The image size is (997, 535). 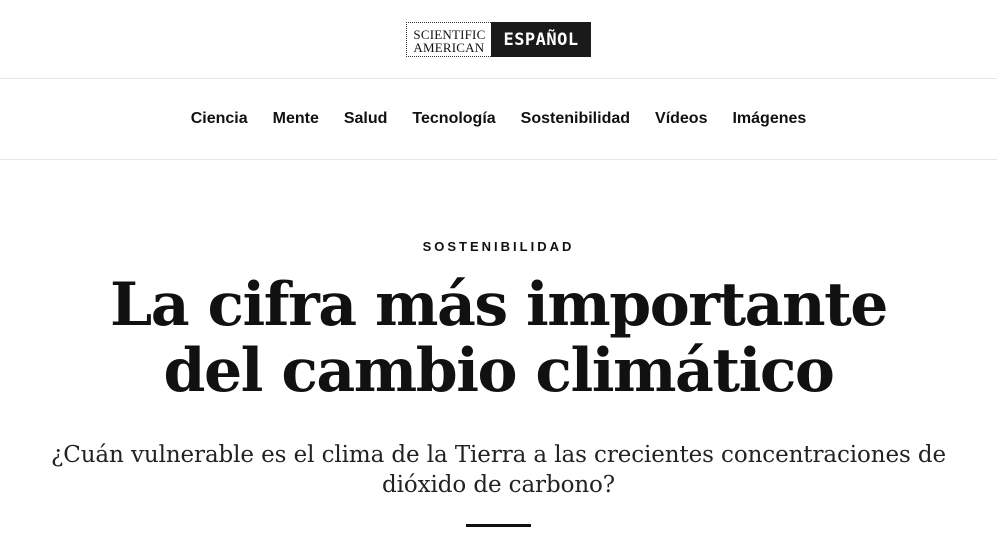 I want to click on logo-line-2: AMERICAN, so click(x=449, y=47).